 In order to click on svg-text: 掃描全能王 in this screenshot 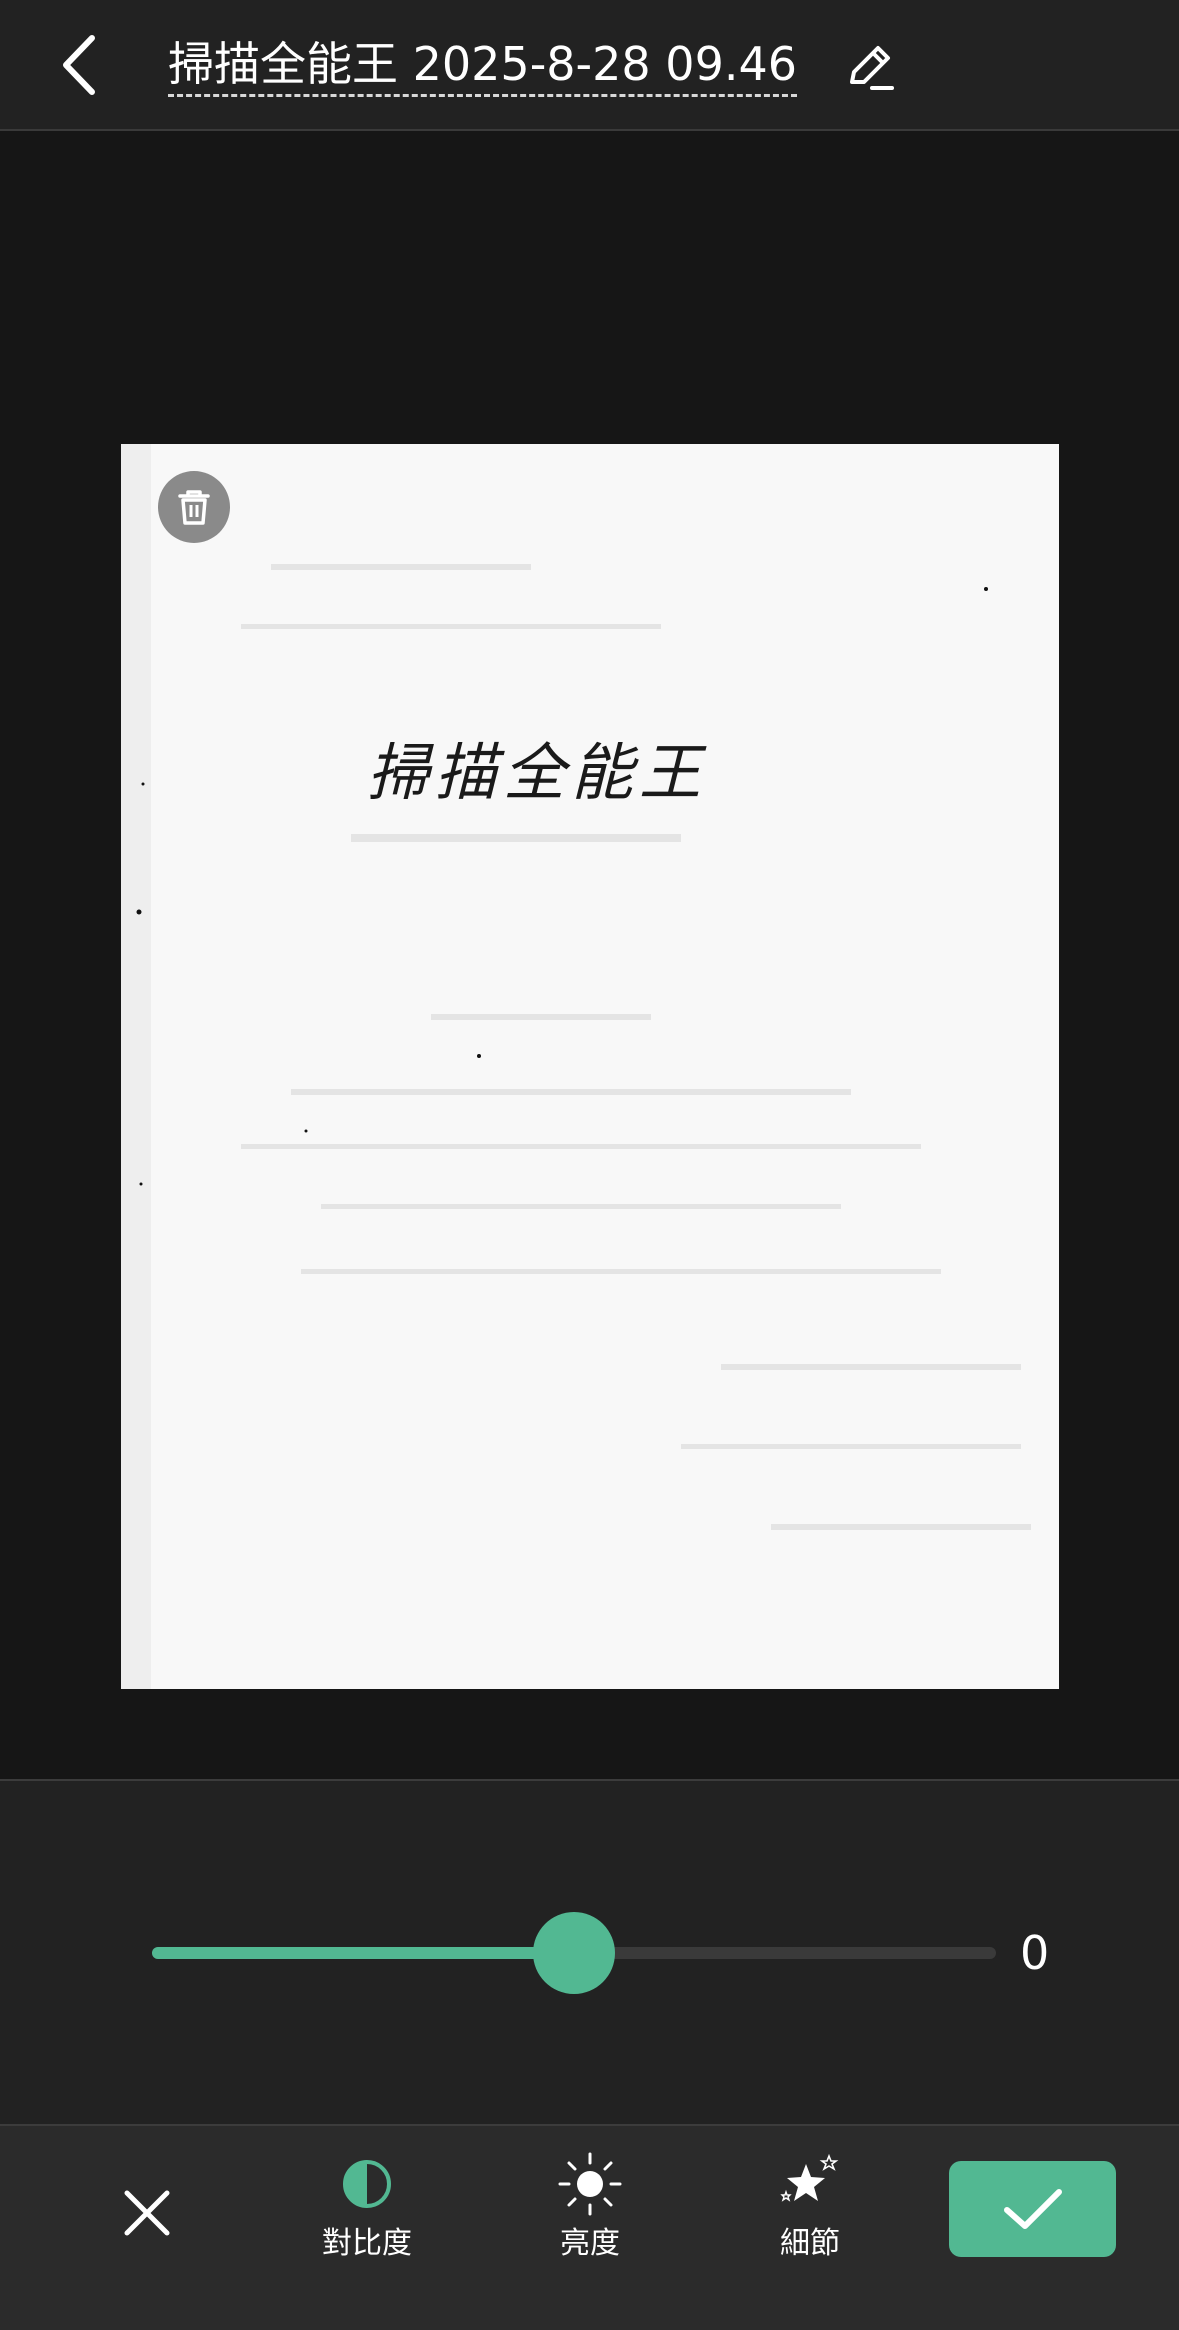, I will do `click(537, 772)`.